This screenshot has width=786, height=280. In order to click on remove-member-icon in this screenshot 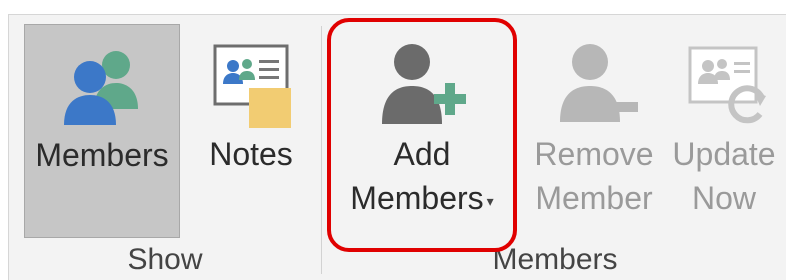, I will do `click(599, 83)`.